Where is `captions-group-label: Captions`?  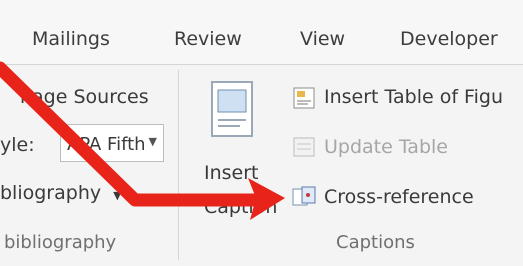 captions-group-label: Captions is located at coordinates (375, 242).